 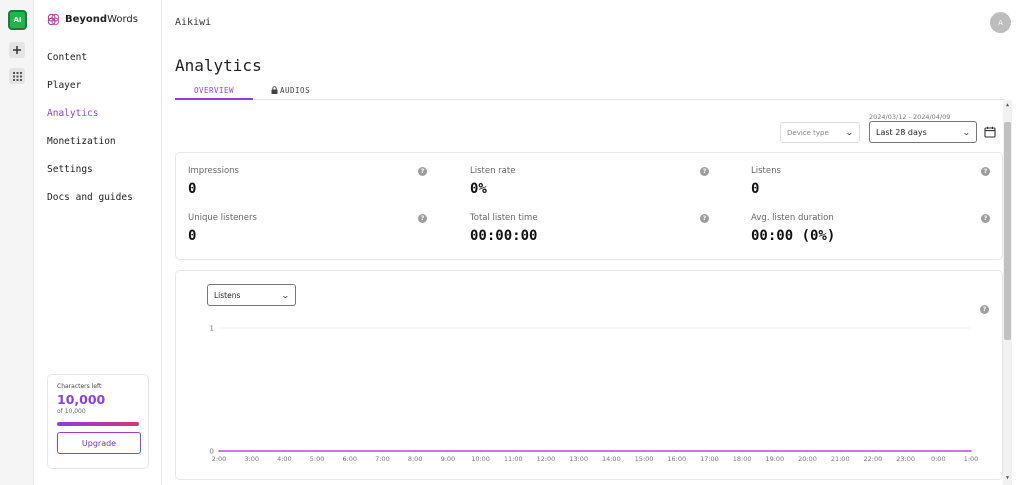 What do you see at coordinates (600, 181) in the screenshot?
I see `stat-listen-rate: Listen rate 0%` at bounding box center [600, 181].